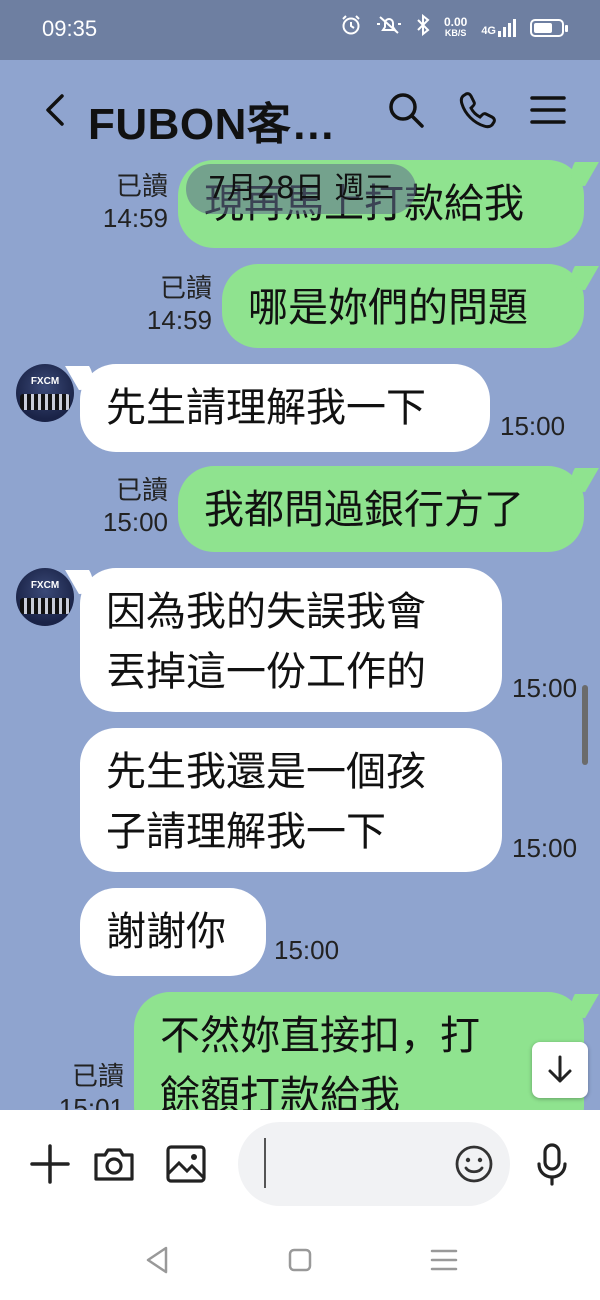 This screenshot has height=1300, width=600. I want to click on scroll-to-bottom-button, so click(560, 1070).